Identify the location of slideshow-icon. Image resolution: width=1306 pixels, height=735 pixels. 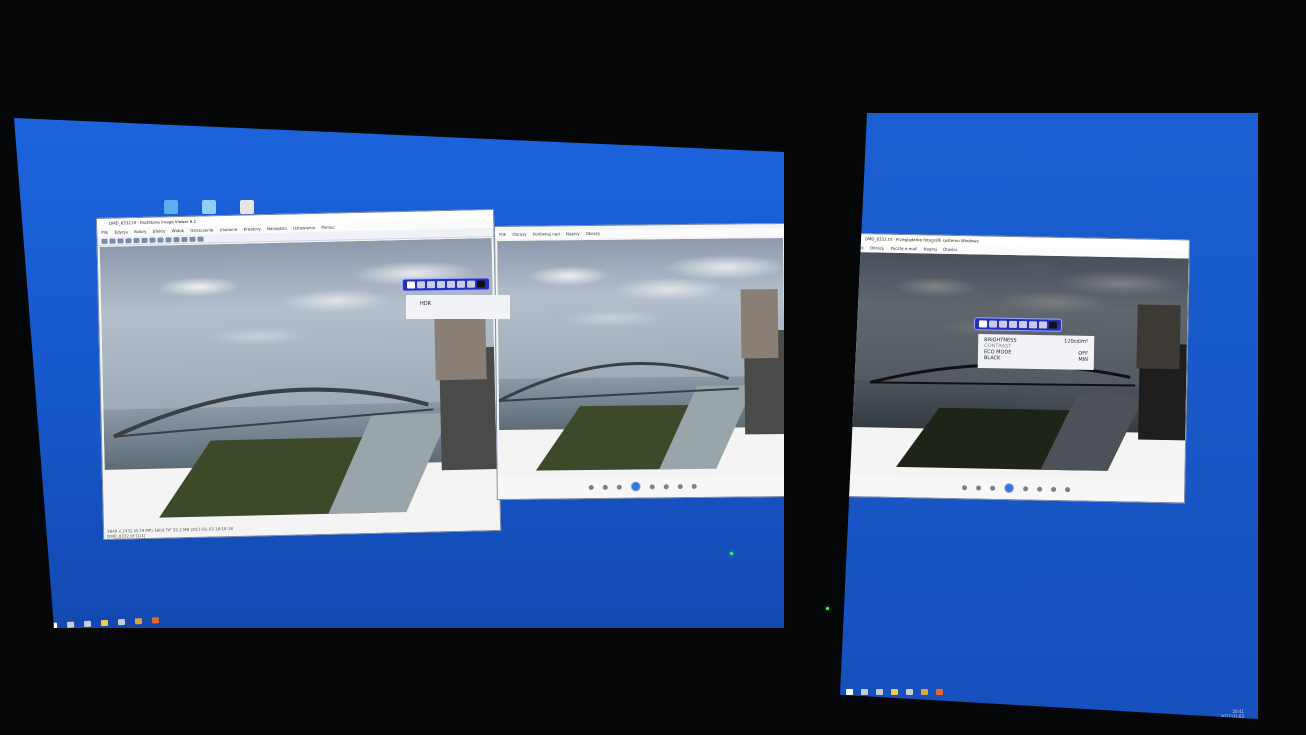
(184, 239).